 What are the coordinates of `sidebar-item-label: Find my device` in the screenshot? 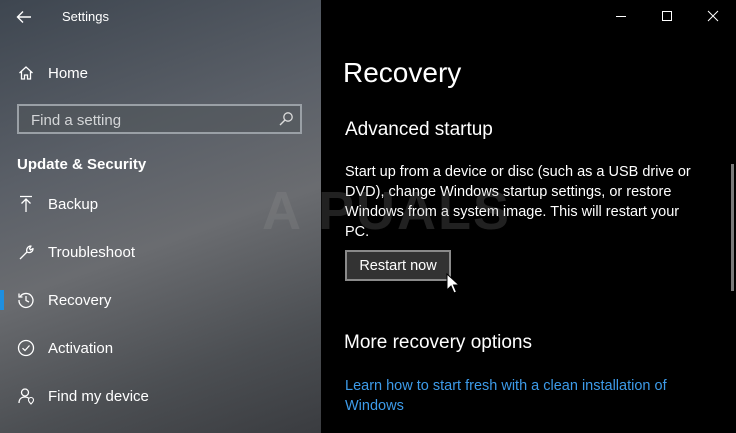 It's located at (98, 396).